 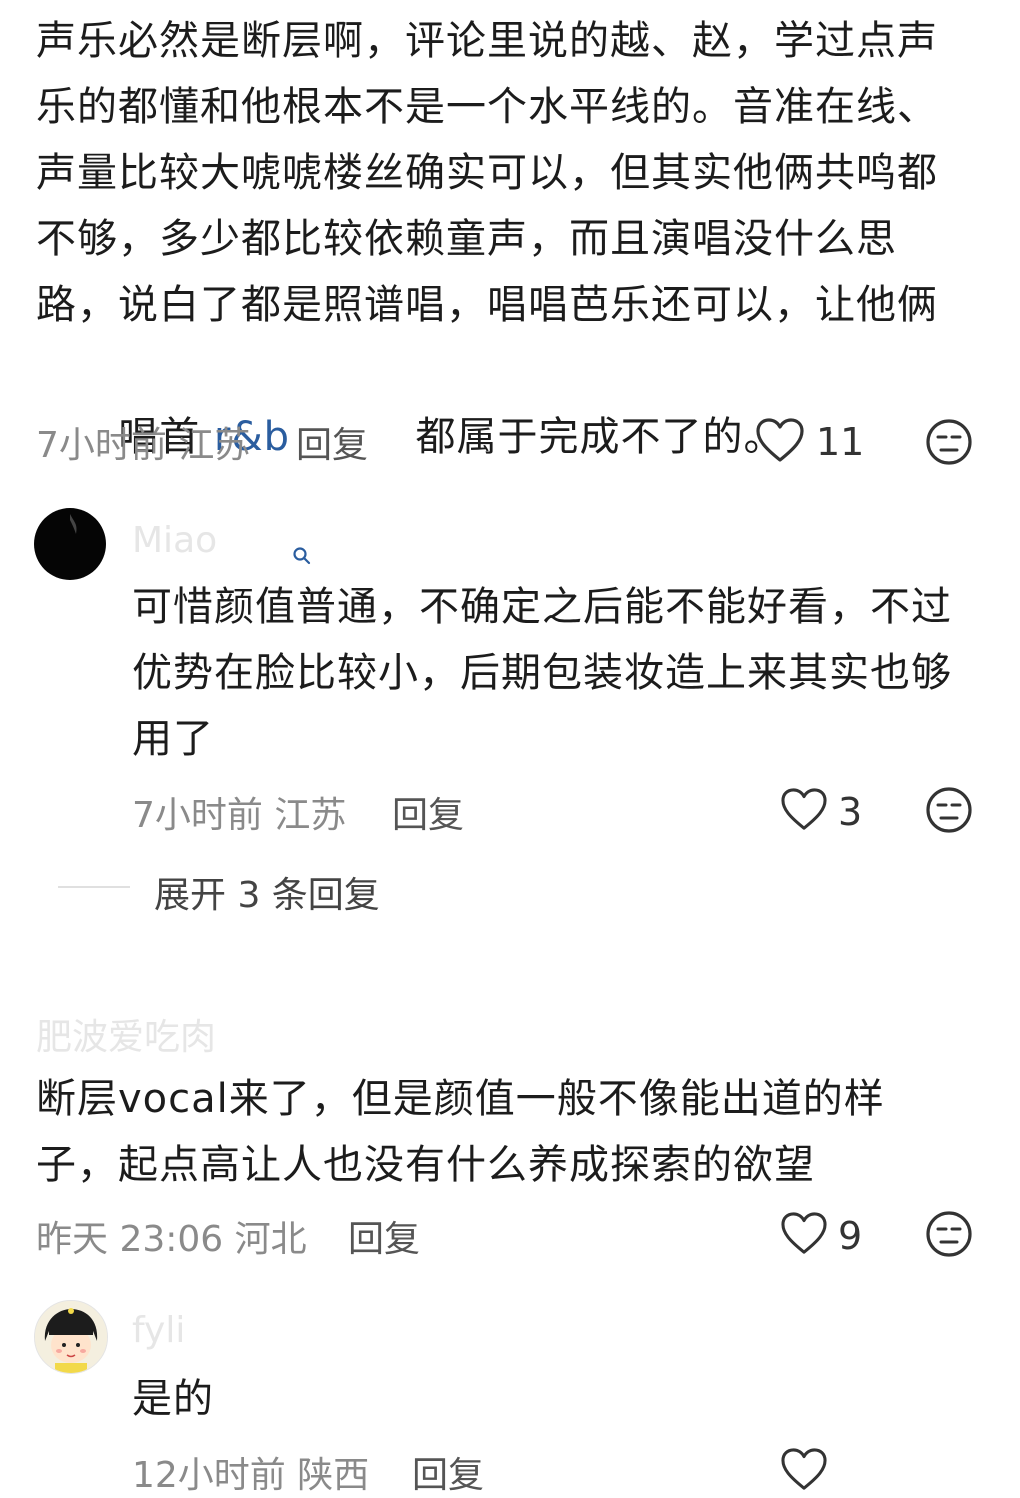 What do you see at coordinates (850, 1236) in the screenshot?
I see `like-count: 9` at bounding box center [850, 1236].